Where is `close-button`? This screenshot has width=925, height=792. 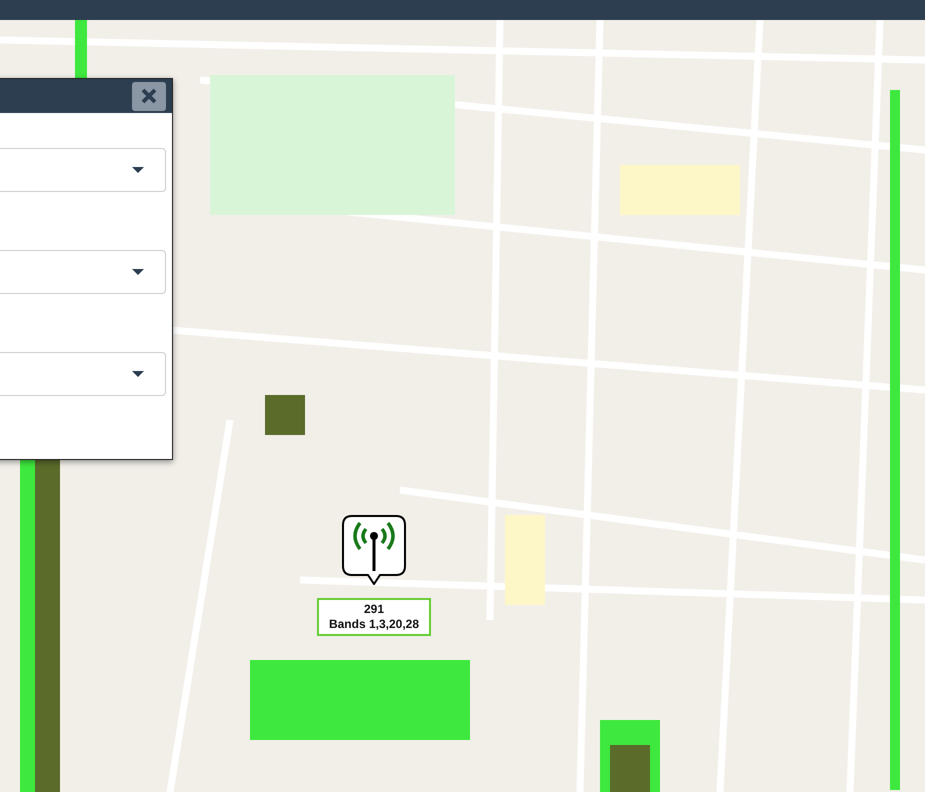 close-button is located at coordinates (149, 96).